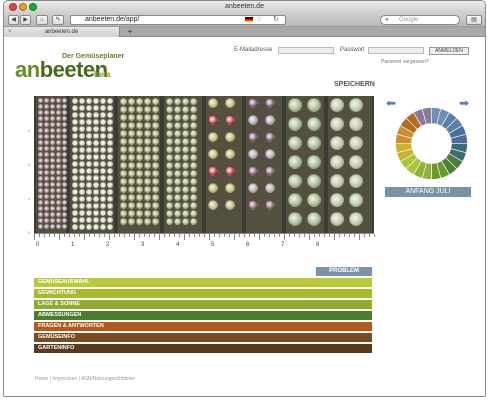 The height and width of the screenshot is (400, 489). What do you see at coordinates (62, 32) in the screenshot?
I see `tab-anbeeten: anbeeten.de ×` at bounding box center [62, 32].